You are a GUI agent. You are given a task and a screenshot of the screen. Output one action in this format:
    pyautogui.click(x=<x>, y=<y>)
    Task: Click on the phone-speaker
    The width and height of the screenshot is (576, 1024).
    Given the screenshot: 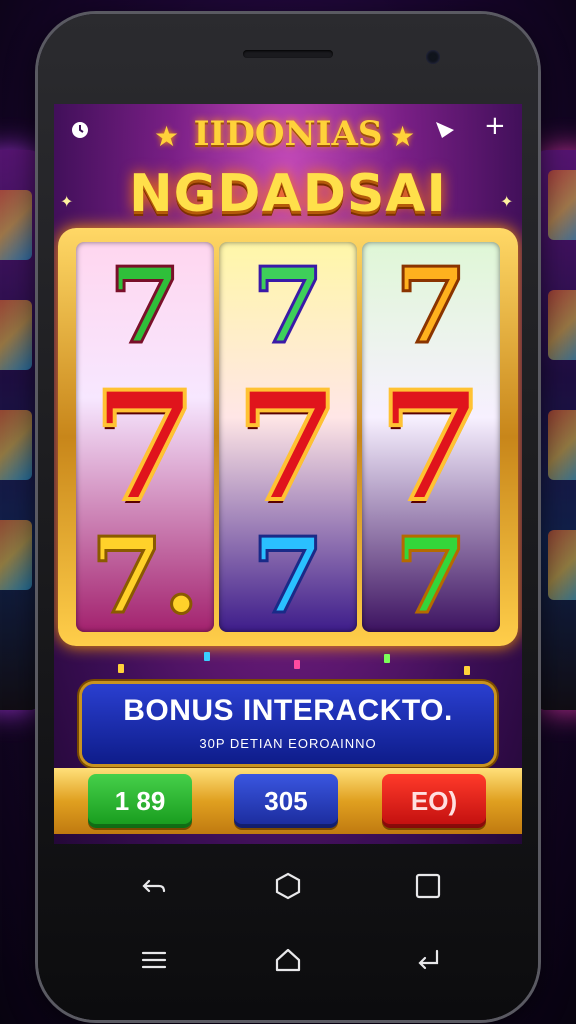 What is the action you would take?
    pyautogui.click(x=288, y=54)
    